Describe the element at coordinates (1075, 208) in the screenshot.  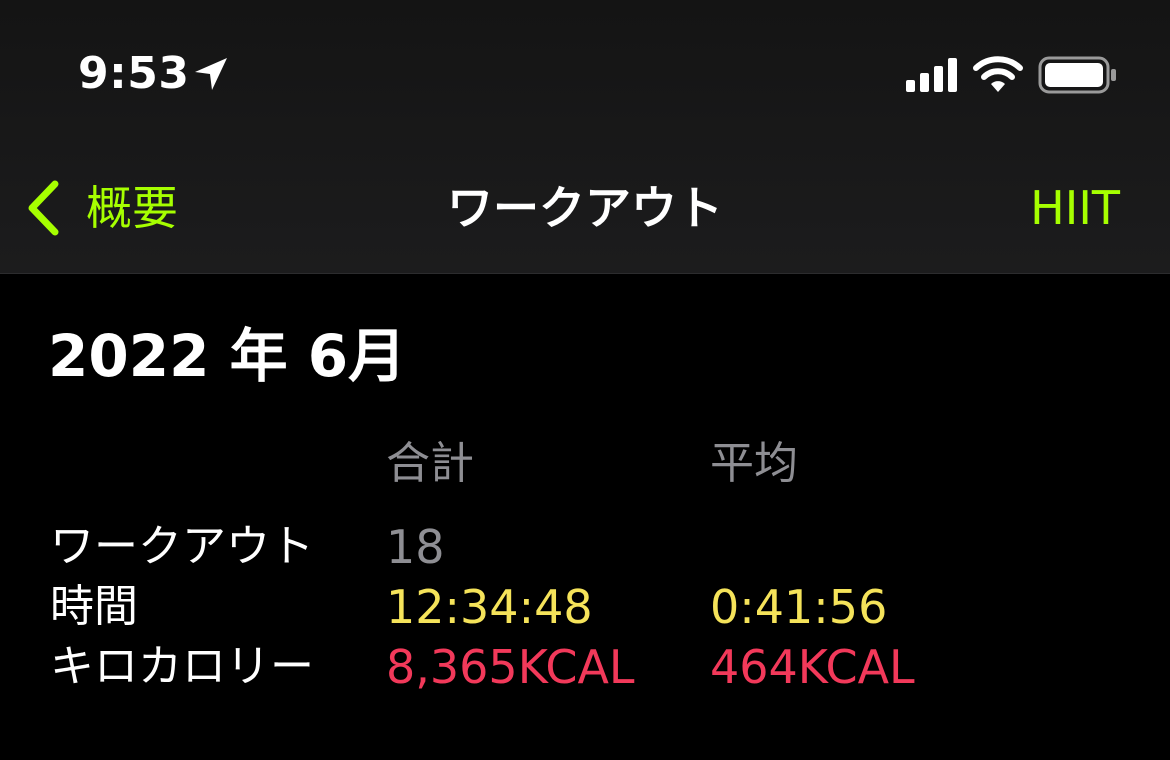
I see `hiit-filter-button: HIIT` at that location.